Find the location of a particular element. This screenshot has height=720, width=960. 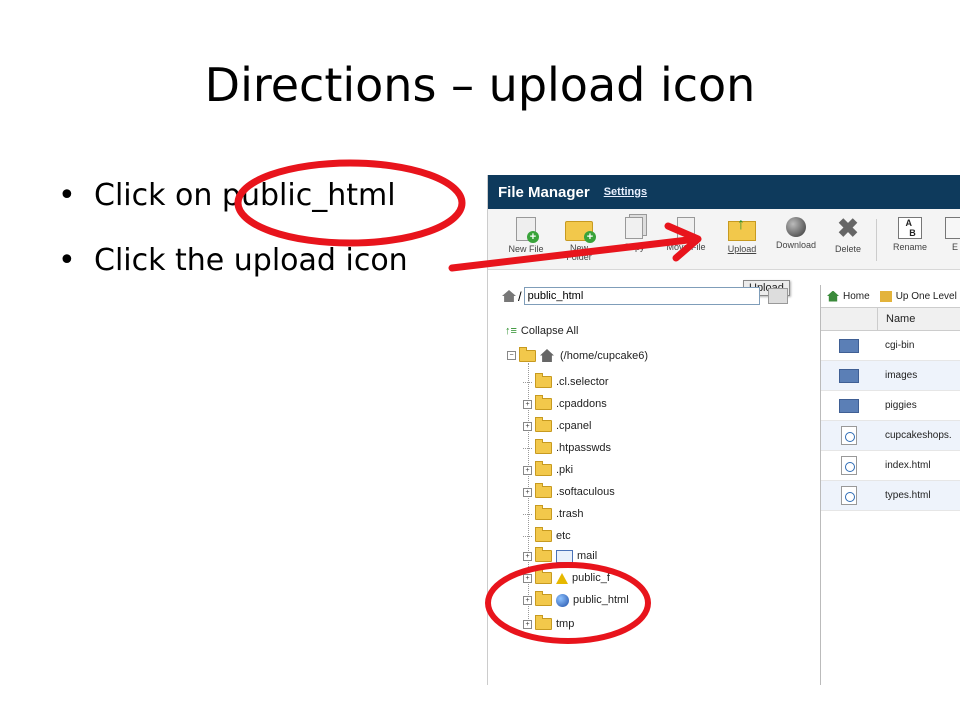

tree-item: + mail is located at coordinates (560, 555).